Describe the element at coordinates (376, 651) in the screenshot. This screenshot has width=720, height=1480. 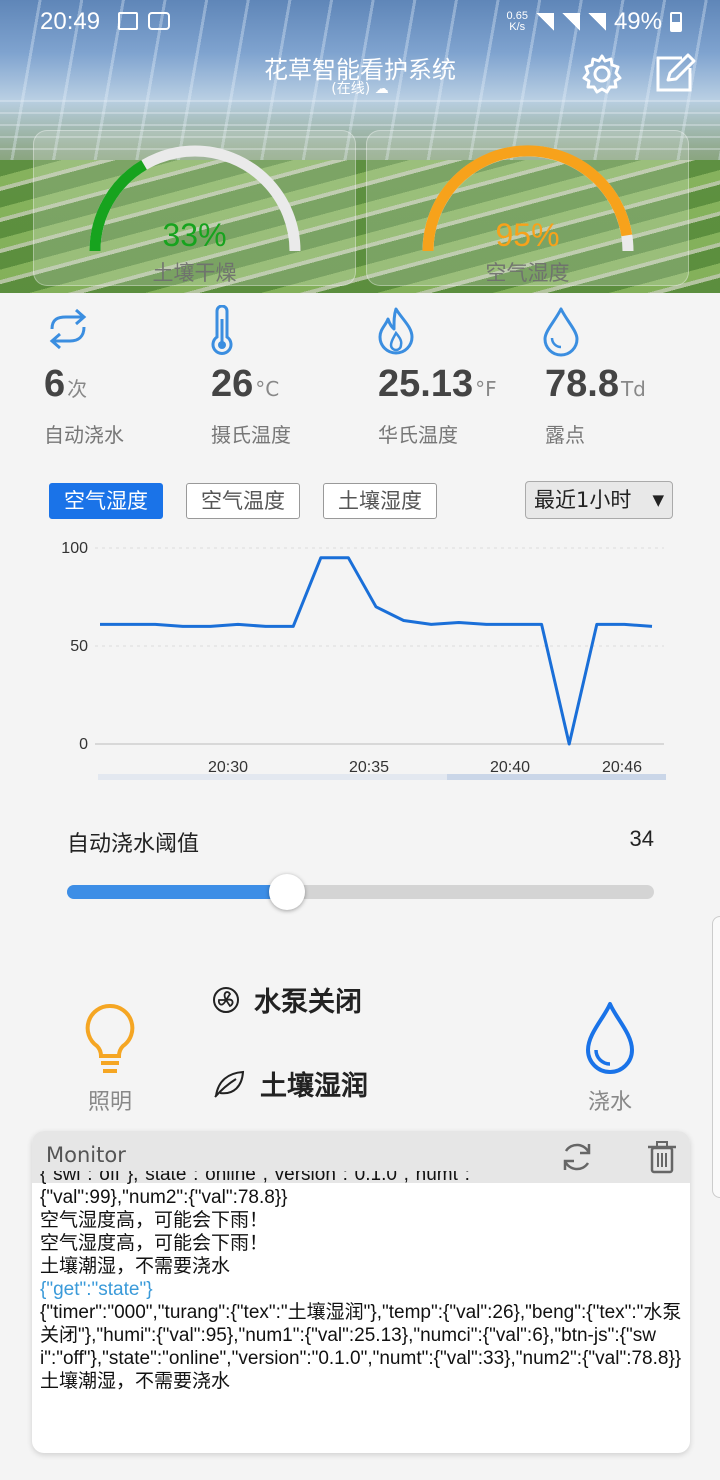
I see `humidity-series-line` at that location.